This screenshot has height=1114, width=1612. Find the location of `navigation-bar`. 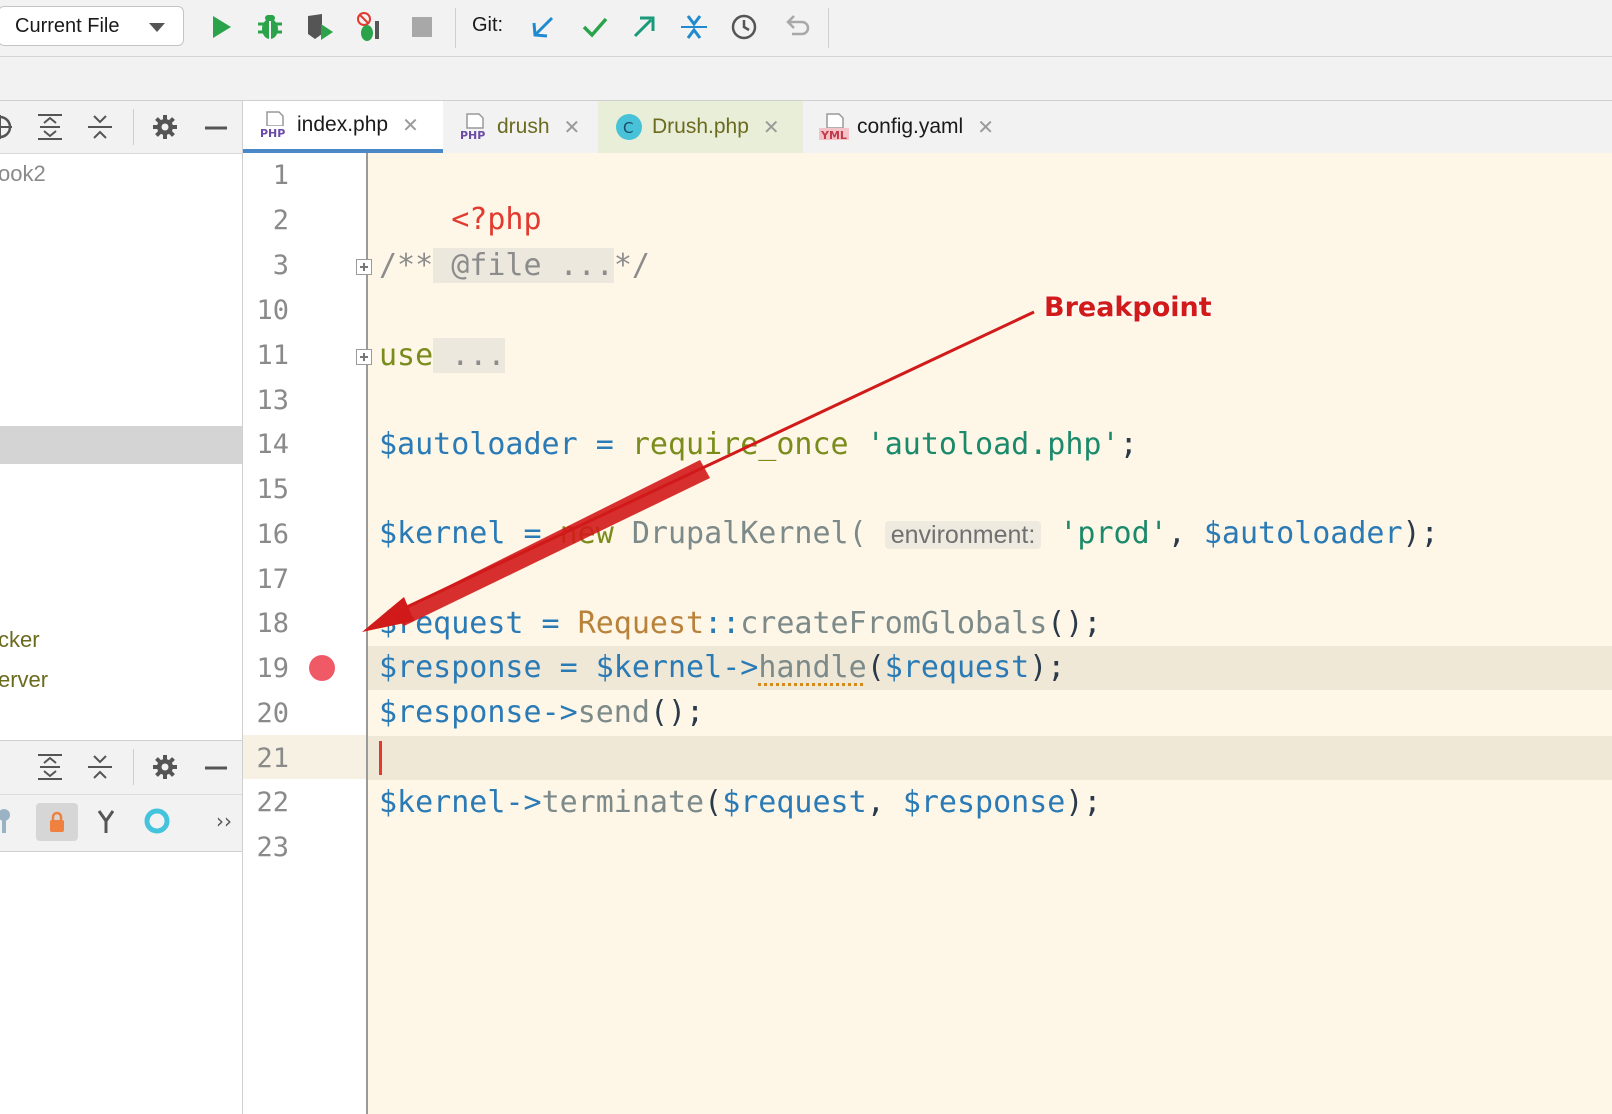

navigation-bar is located at coordinates (806, 79).